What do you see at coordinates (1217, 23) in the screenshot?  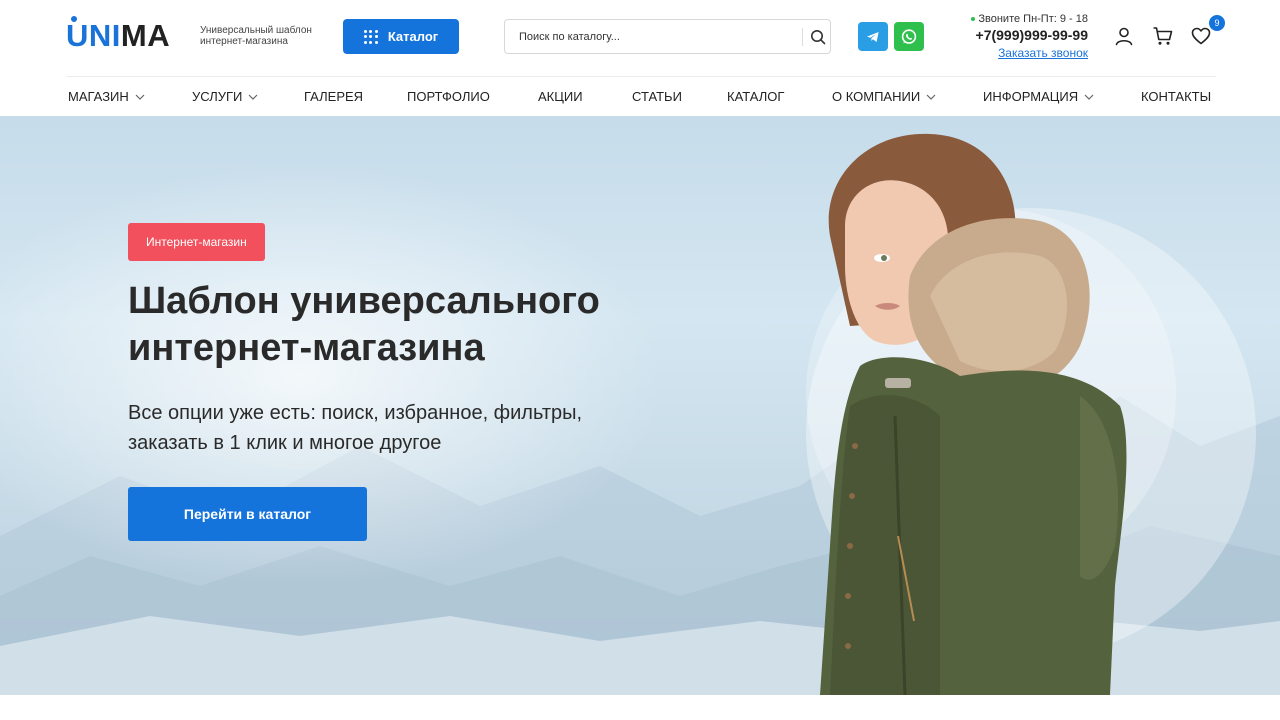 I see `favorites-count-badge: 9` at bounding box center [1217, 23].